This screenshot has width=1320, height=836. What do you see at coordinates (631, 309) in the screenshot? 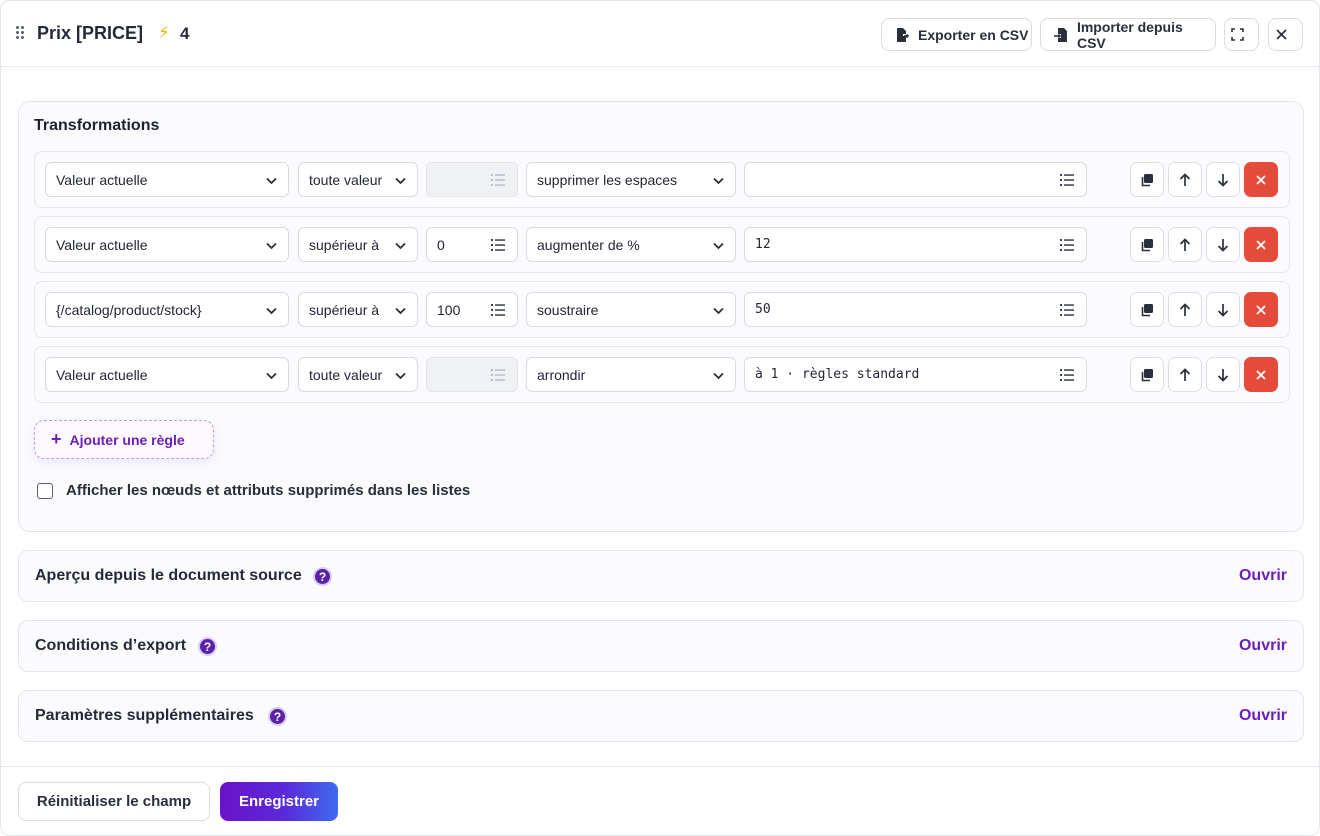
I see `action-select: soustraire` at bounding box center [631, 309].